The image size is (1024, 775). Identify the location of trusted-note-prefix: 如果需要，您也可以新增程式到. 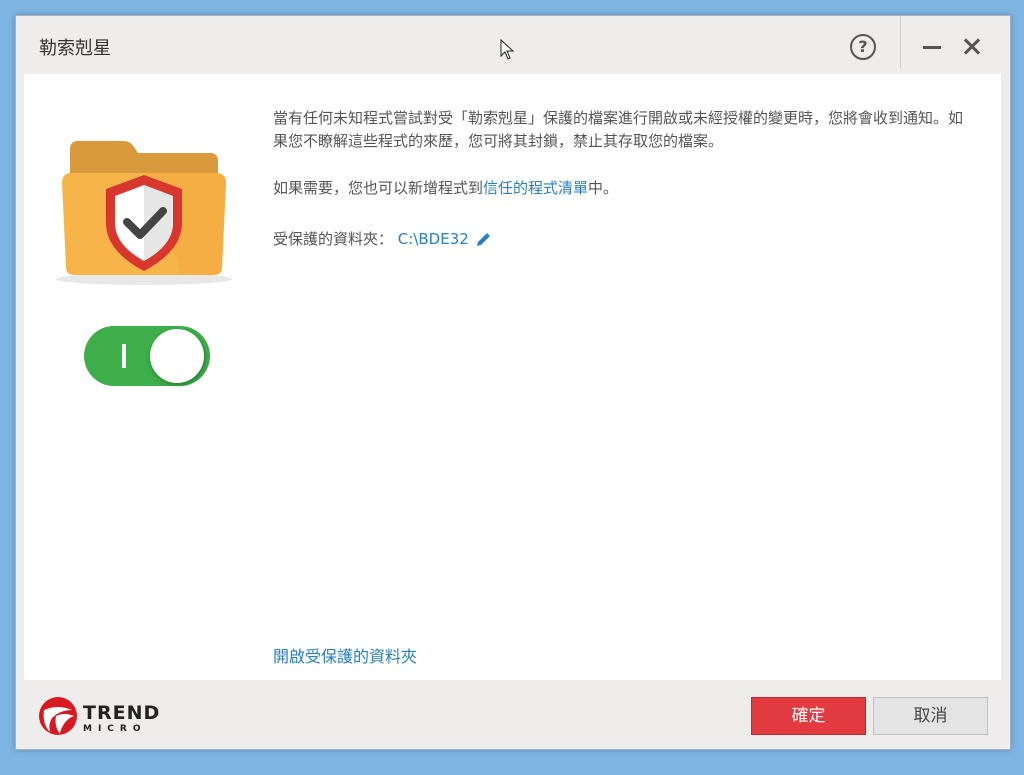
(378, 188).